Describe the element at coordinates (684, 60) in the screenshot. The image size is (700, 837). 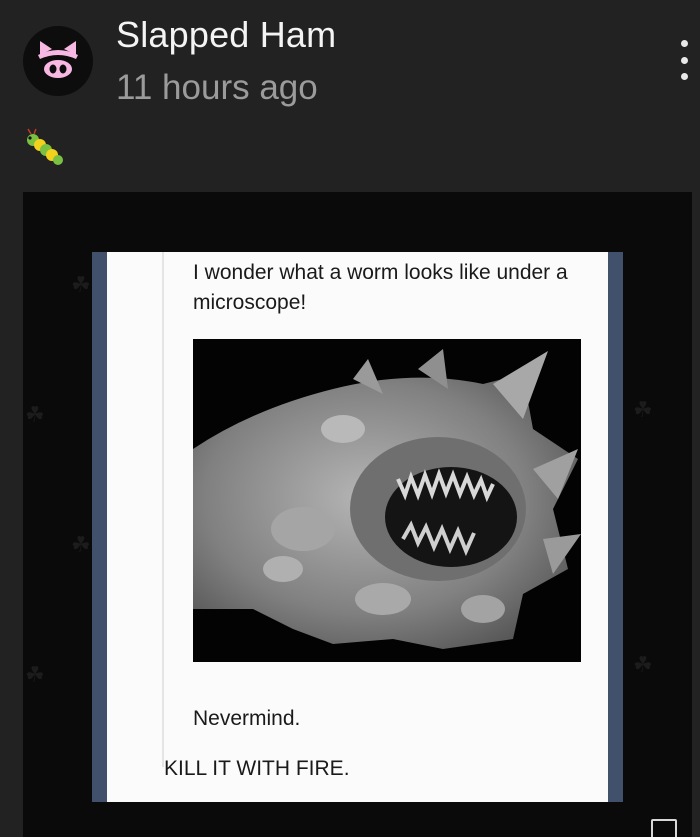
I see `more-options-button` at that location.